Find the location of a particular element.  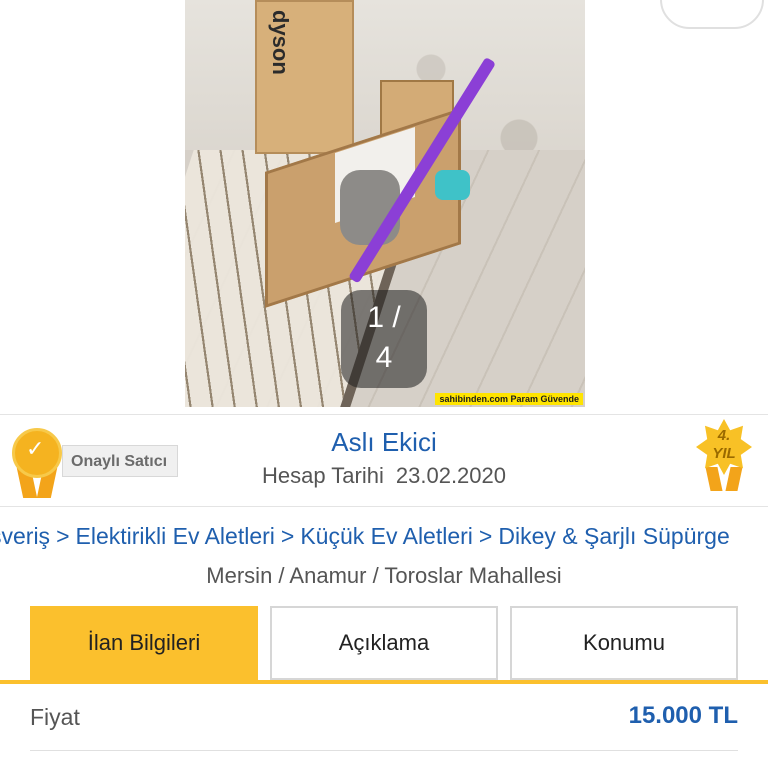

membership-years-badge: 4. YIL is located at coordinates (726, 459).